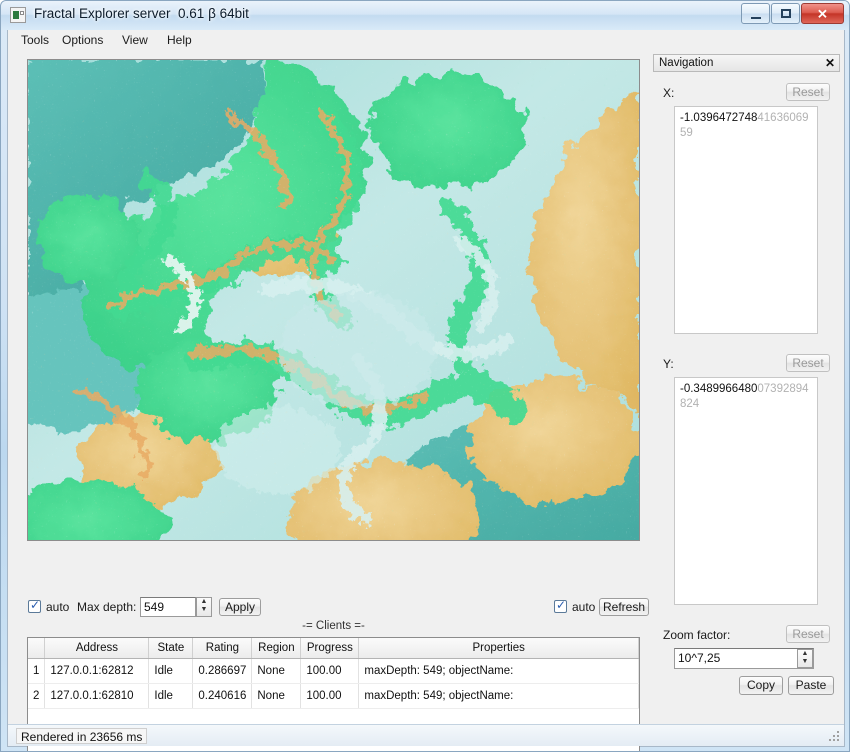 The width and height of the screenshot is (850, 752). What do you see at coordinates (719, 389) in the screenshot?
I see `y-value-significant: -0.3489966480` at bounding box center [719, 389].